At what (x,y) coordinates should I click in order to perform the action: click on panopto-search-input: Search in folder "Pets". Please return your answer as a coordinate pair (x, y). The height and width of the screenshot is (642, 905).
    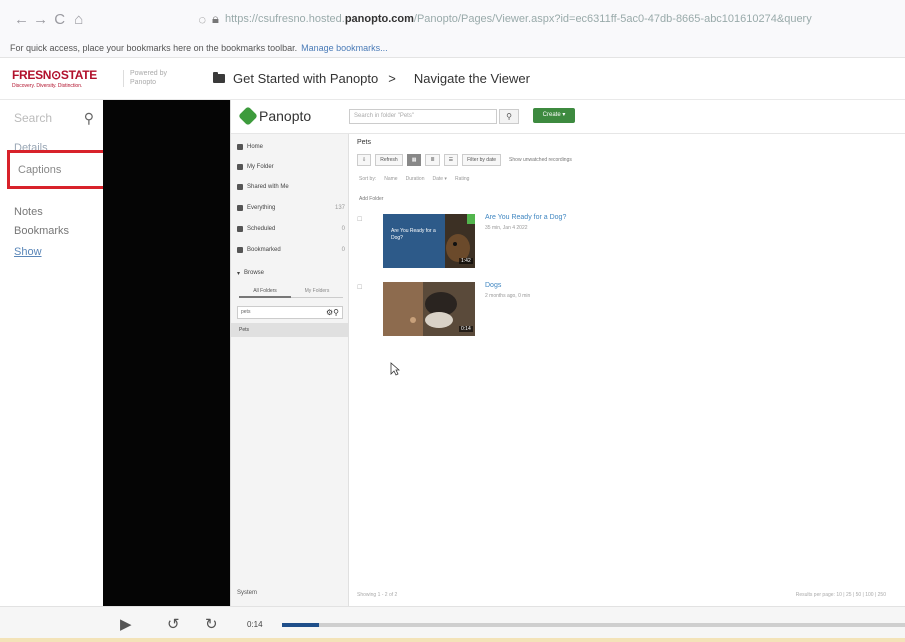
    Looking at the image, I should click on (423, 116).